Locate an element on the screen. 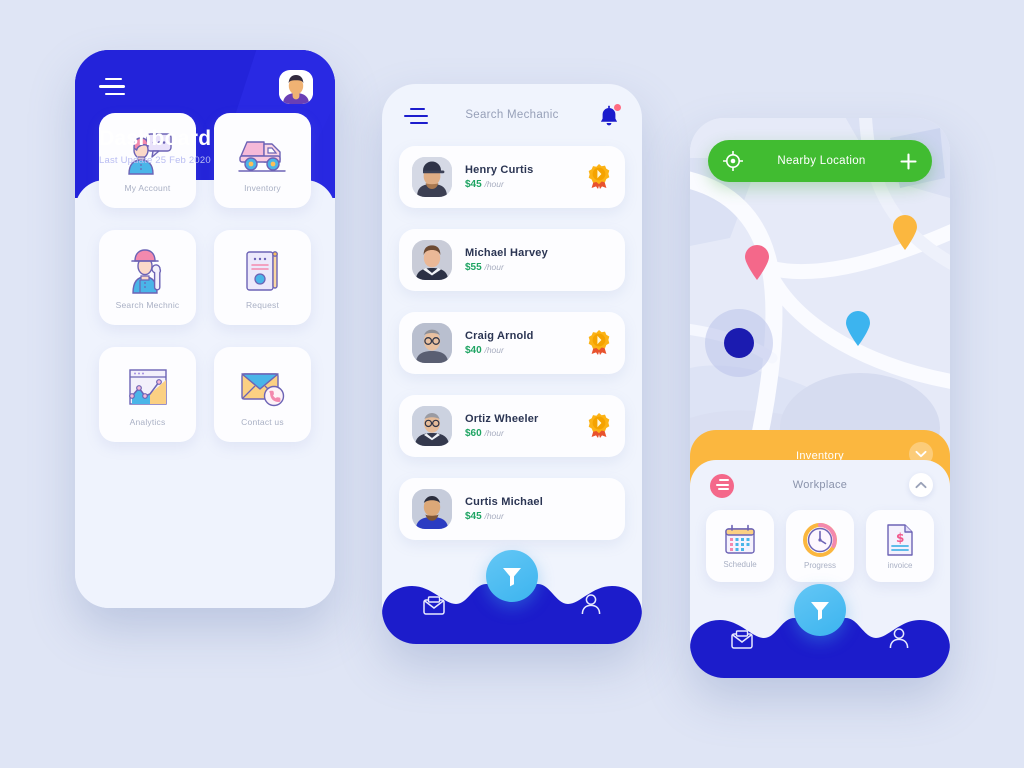 The image size is (1024, 768). tile-label: invoice is located at coordinates (900, 565).